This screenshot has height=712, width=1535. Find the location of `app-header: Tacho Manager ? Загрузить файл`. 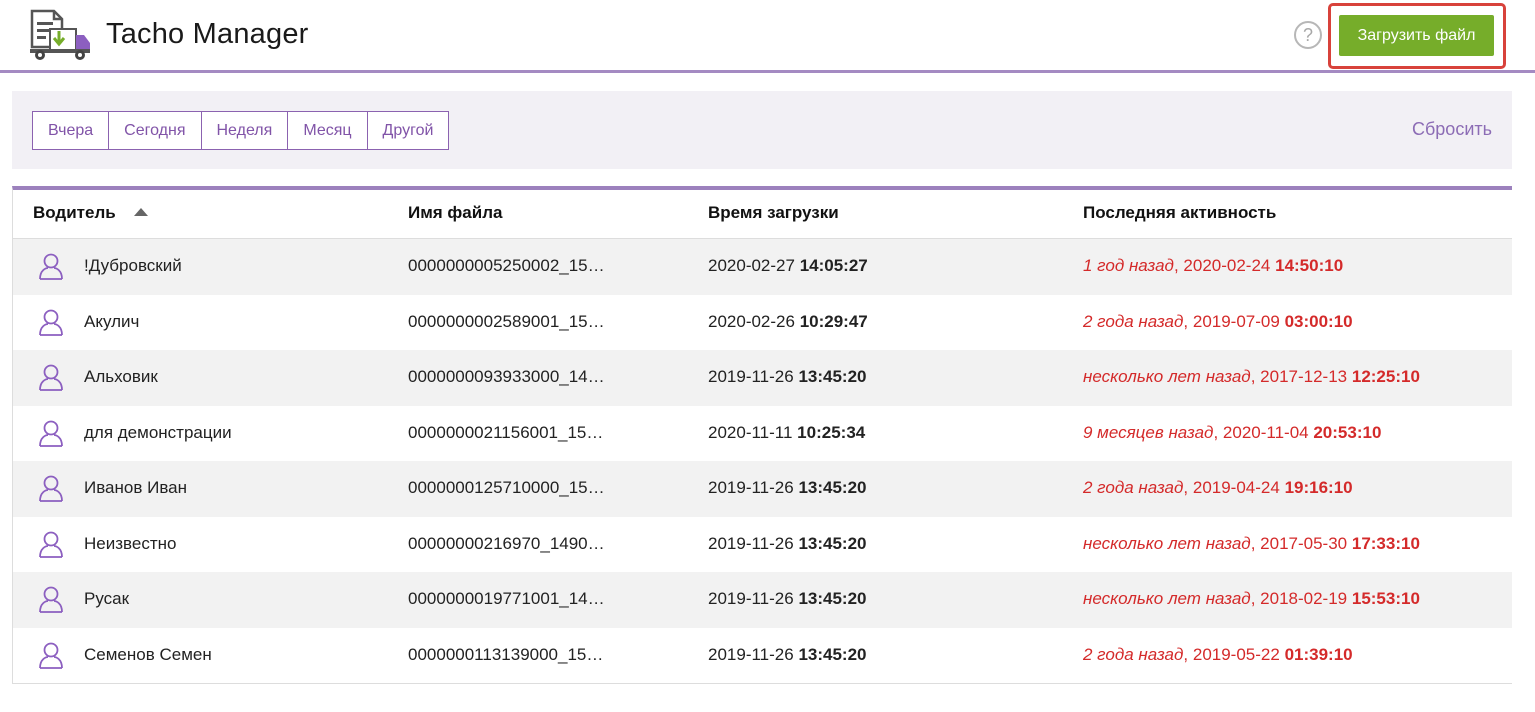

app-header: Tacho Manager ? Загрузить файл is located at coordinates (767, 36).